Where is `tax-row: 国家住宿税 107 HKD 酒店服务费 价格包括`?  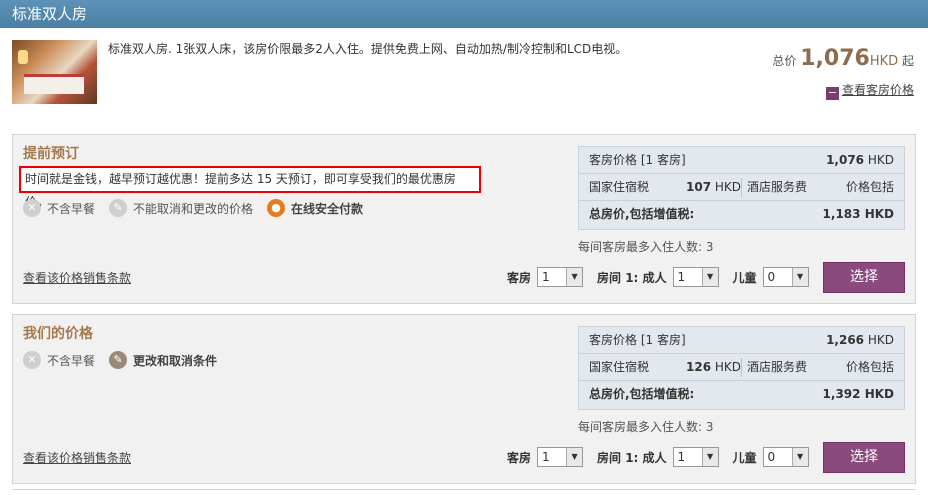
tax-row: 国家住宿税 107 HKD 酒店服务费 价格包括 is located at coordinates (741, 187).